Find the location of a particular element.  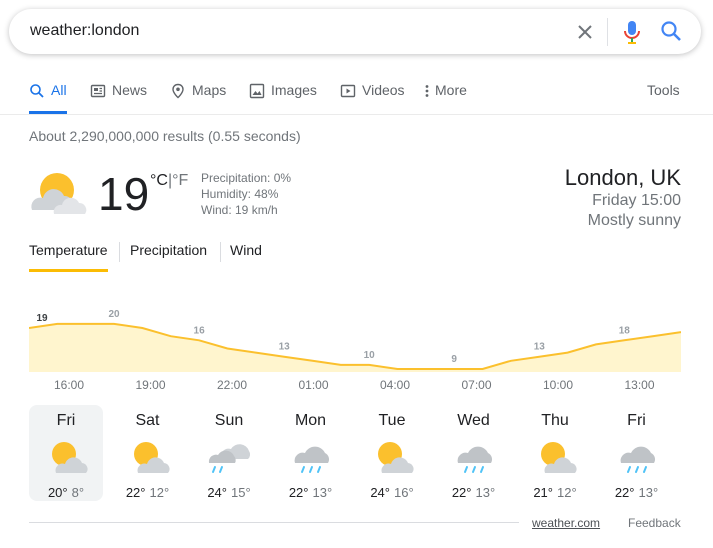

tab-news: News is located at coordinates (118, 98).